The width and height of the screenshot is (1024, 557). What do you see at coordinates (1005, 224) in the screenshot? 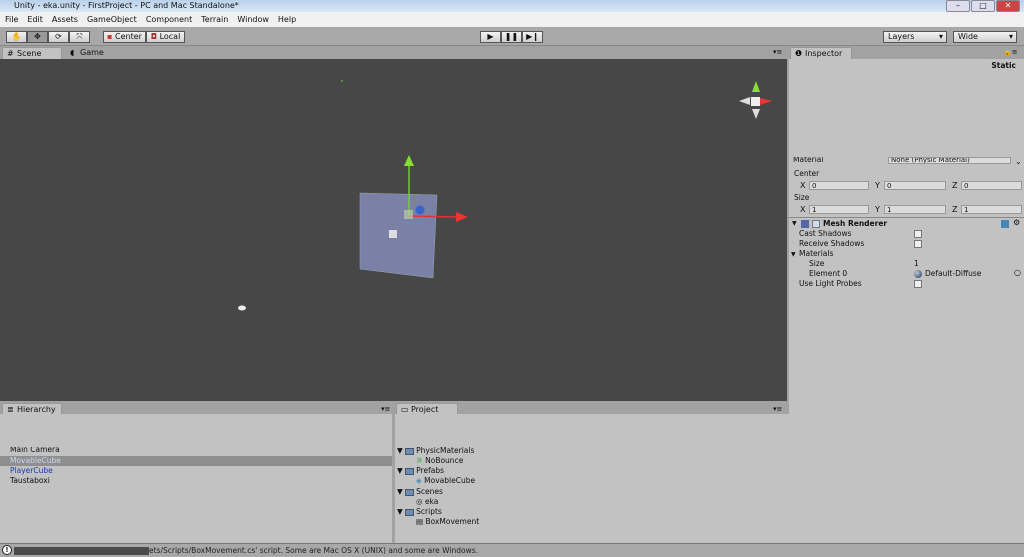
I see `help-icon` at bounding box center [1005, 224].